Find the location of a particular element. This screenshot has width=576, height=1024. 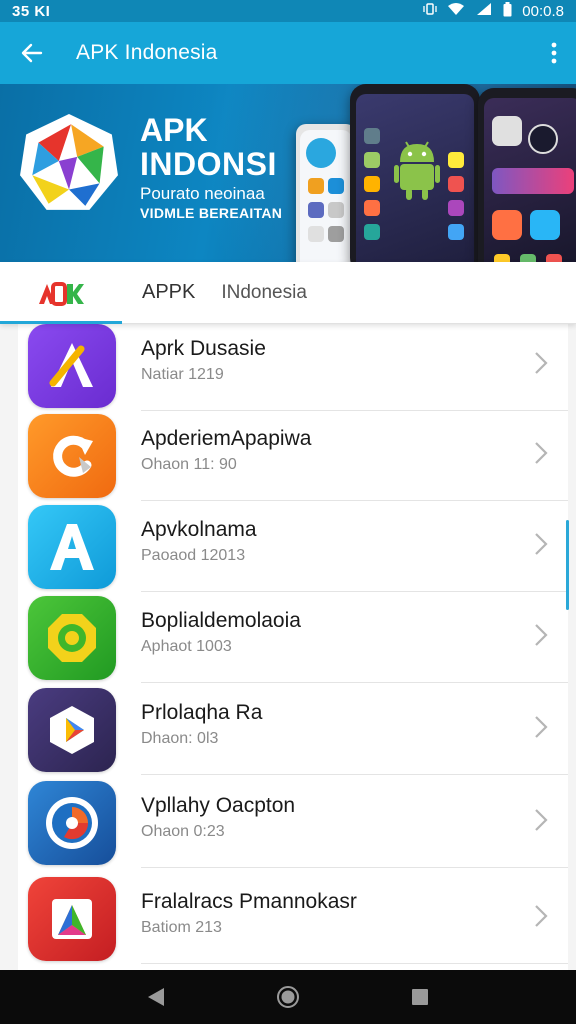

nav-home-button is located at coordinates (288, 997).